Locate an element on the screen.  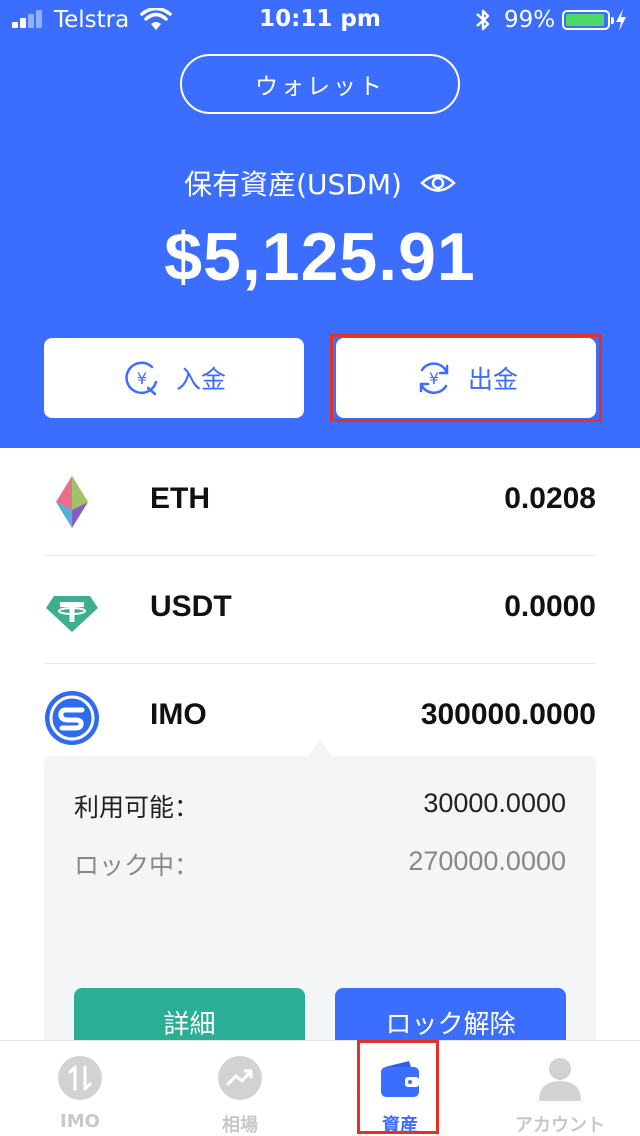
battery-icon is located at coordinates (588, 20).